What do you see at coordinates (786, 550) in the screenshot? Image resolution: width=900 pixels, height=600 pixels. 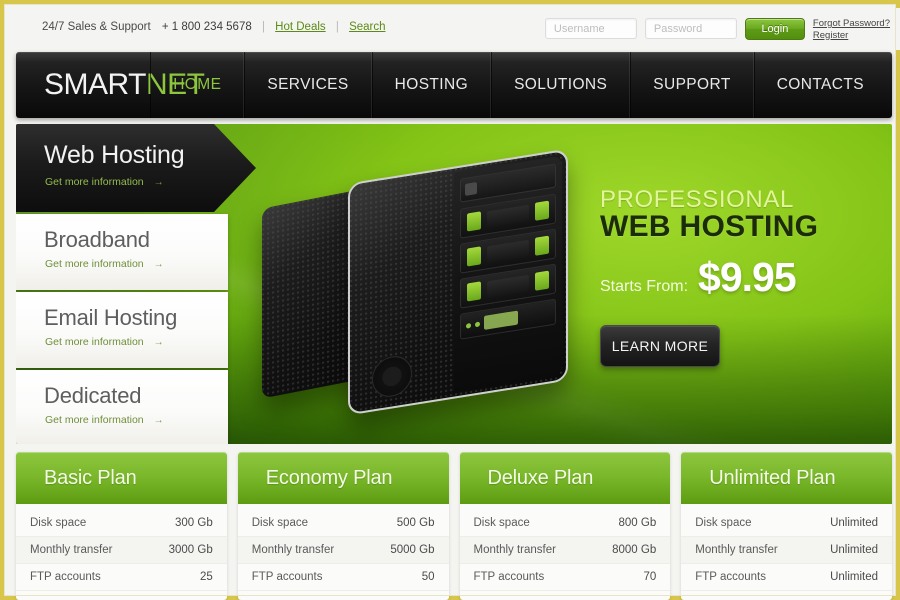 I see `plan-spec-row: Monthly transfer Unlimited` at bounding box center [786, 550].